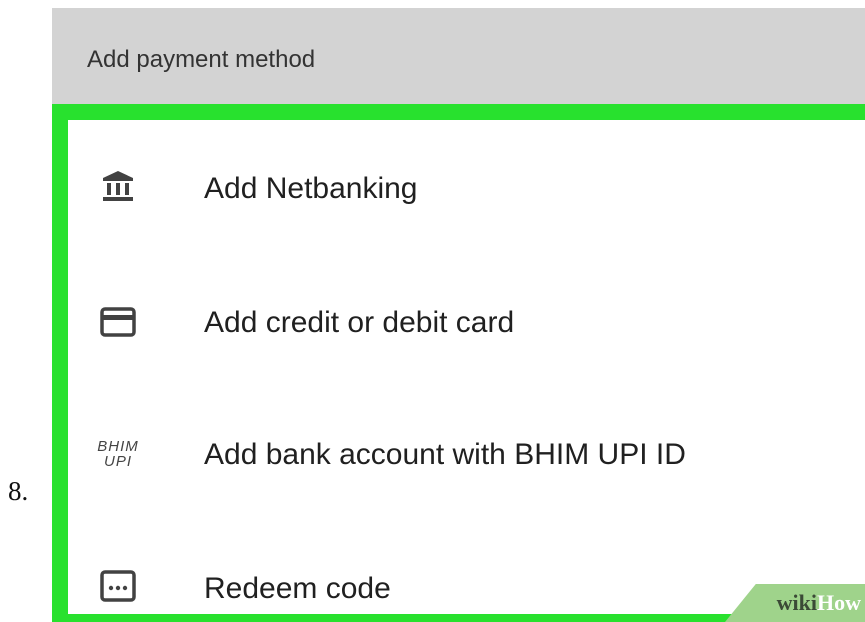 The image size is (865, 622). What do you see at coordinates (201, 59) in the screenshot?
I see `page-title: Add payment method` at bounding box center [201, 59].